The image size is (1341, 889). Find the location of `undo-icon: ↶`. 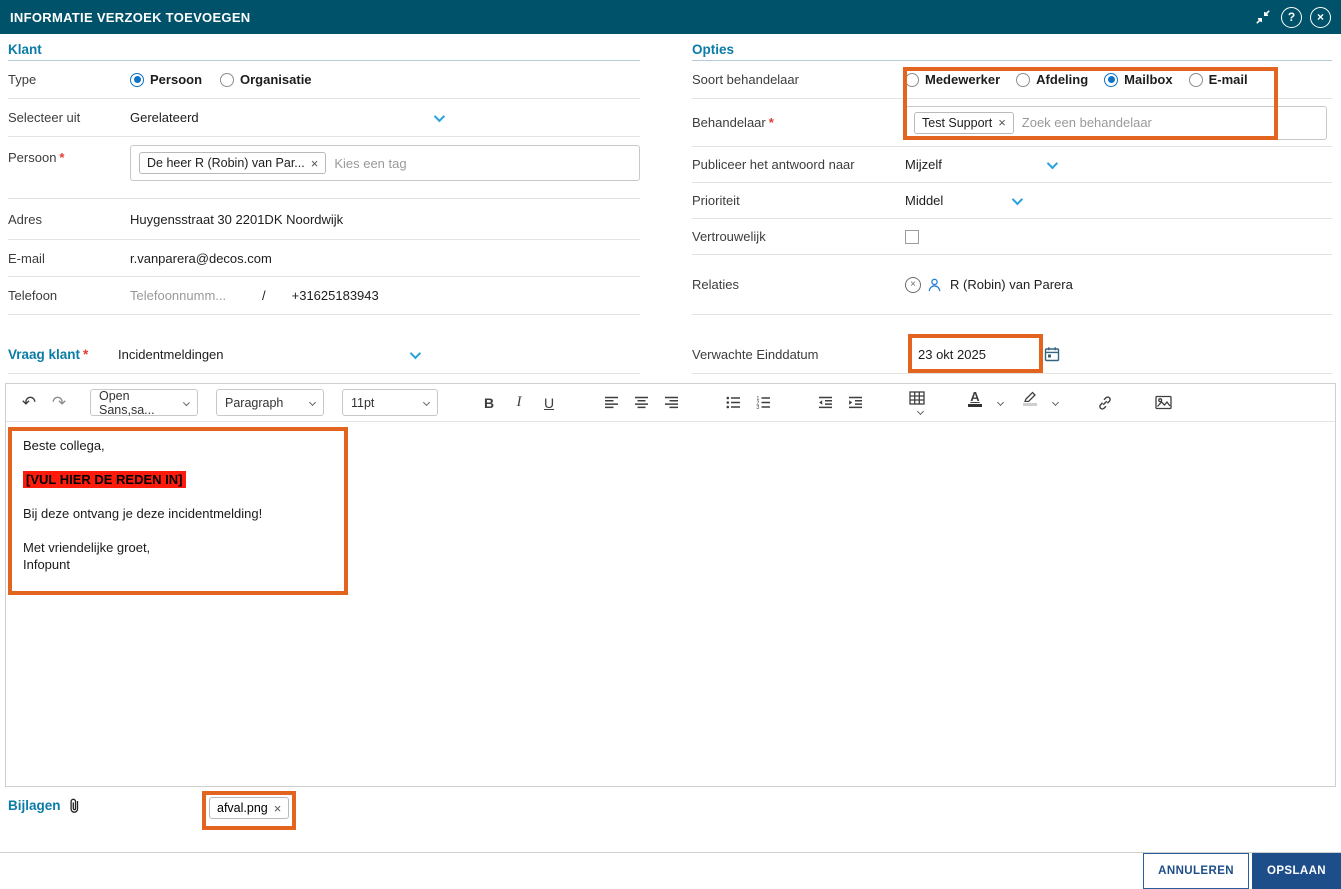

undo-icon: ↶ is located at coordinates (29, 403).